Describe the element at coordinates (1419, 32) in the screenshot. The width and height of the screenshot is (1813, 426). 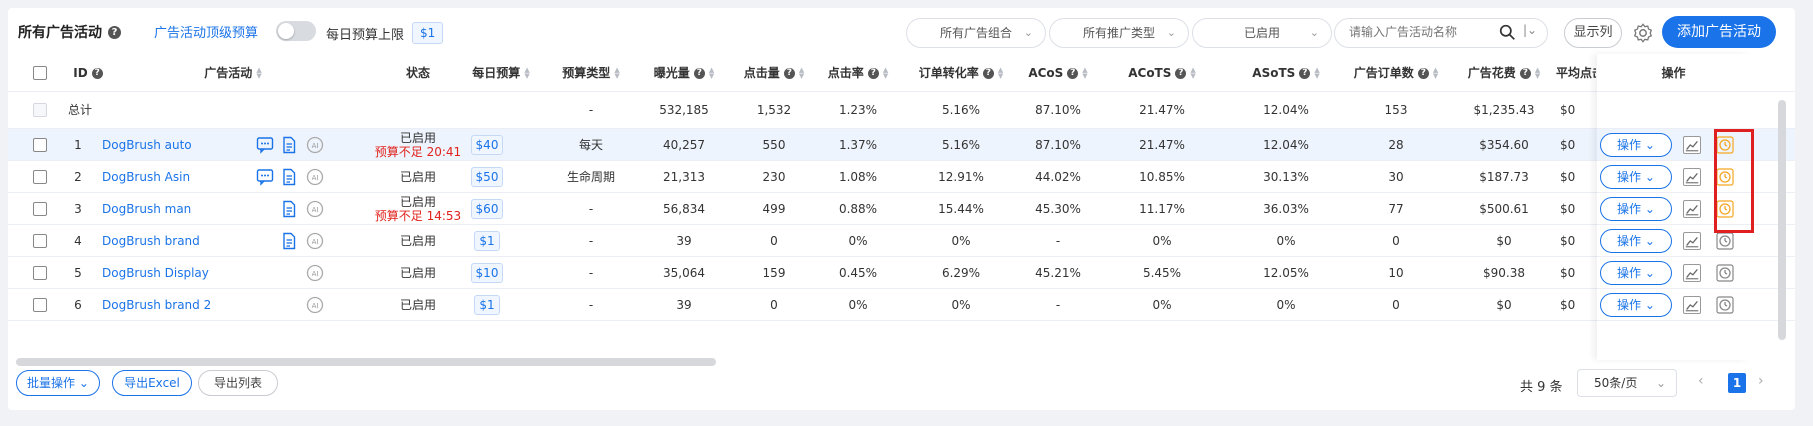
I see `search-input` at that location.